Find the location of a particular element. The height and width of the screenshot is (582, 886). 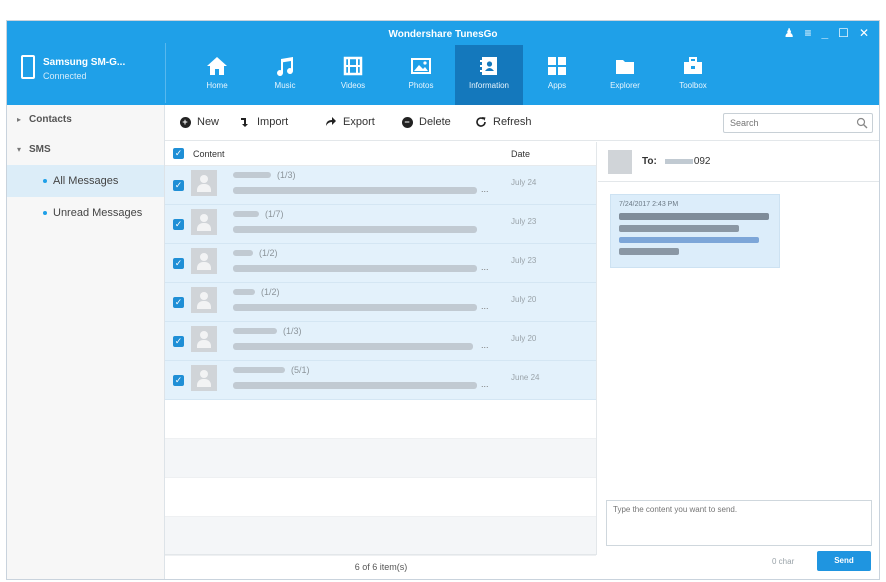

toolbox-icon is located at coordinates (693, 65).